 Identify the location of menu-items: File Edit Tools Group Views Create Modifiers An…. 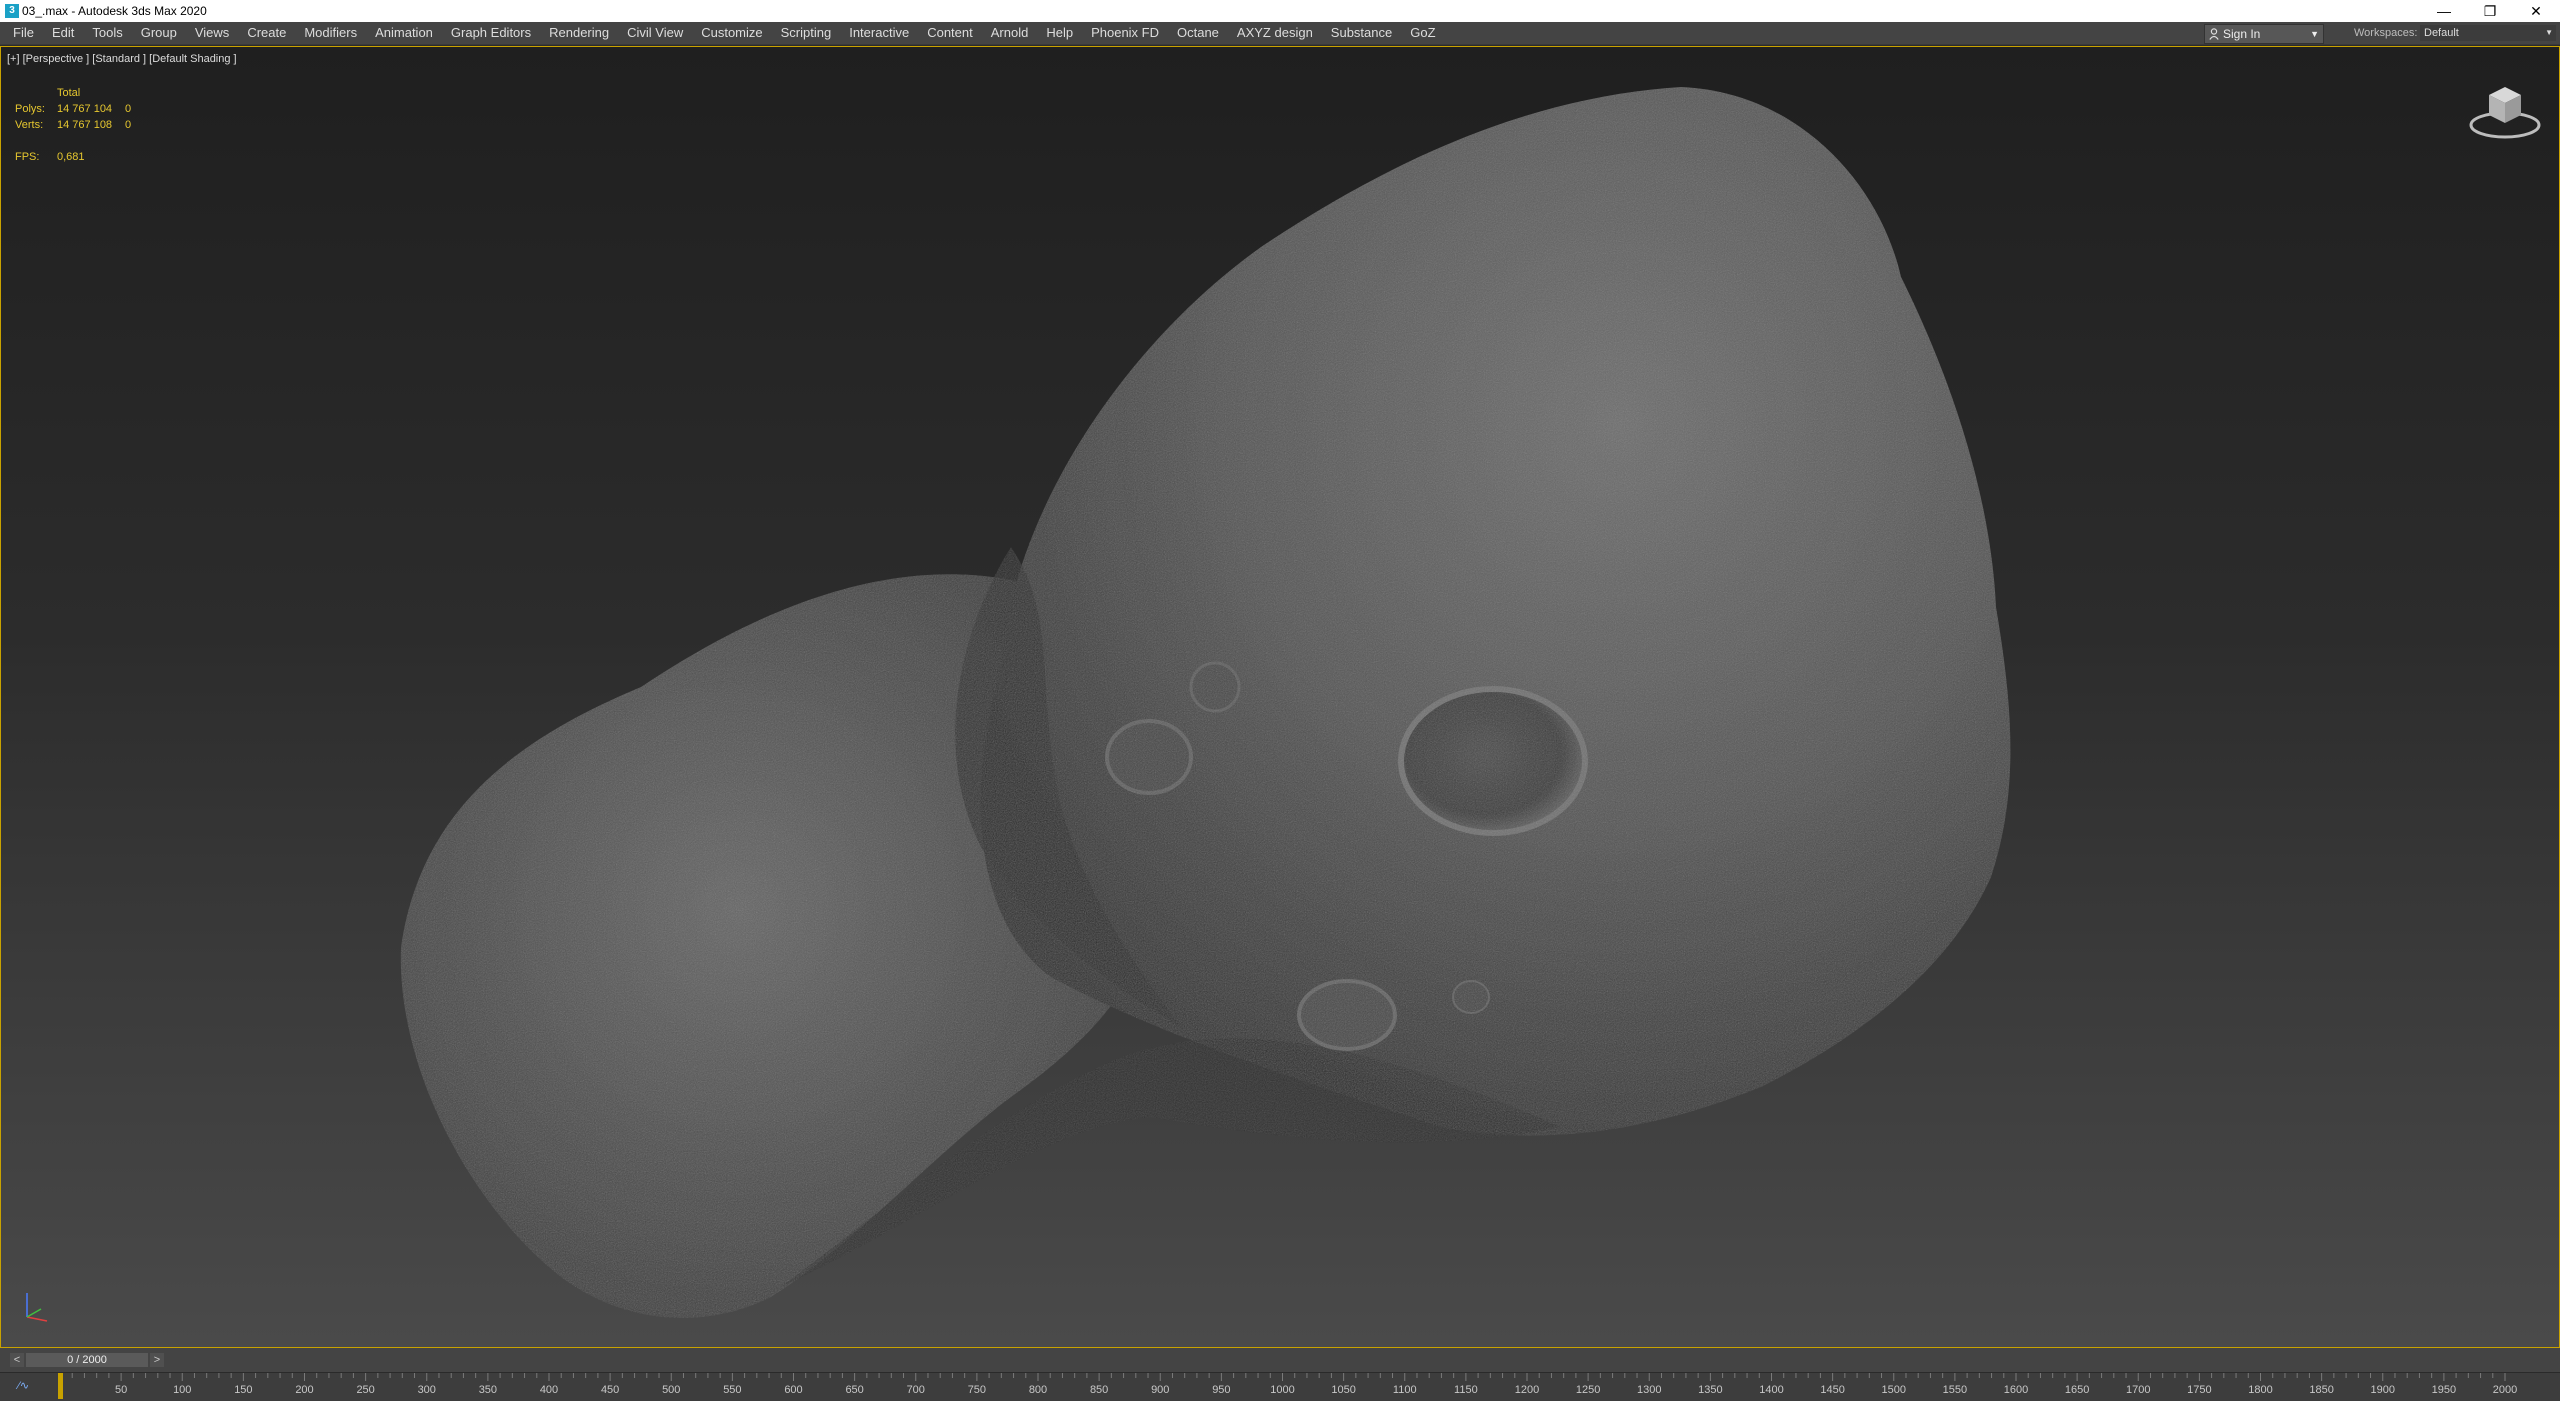
(724, 33).